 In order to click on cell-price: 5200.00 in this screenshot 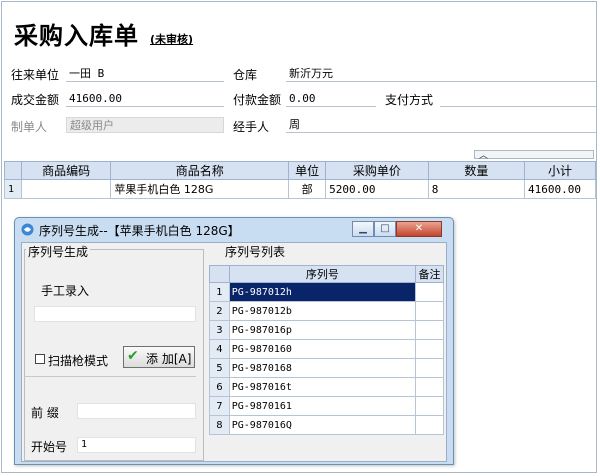, I will do `click(377, 189)`.